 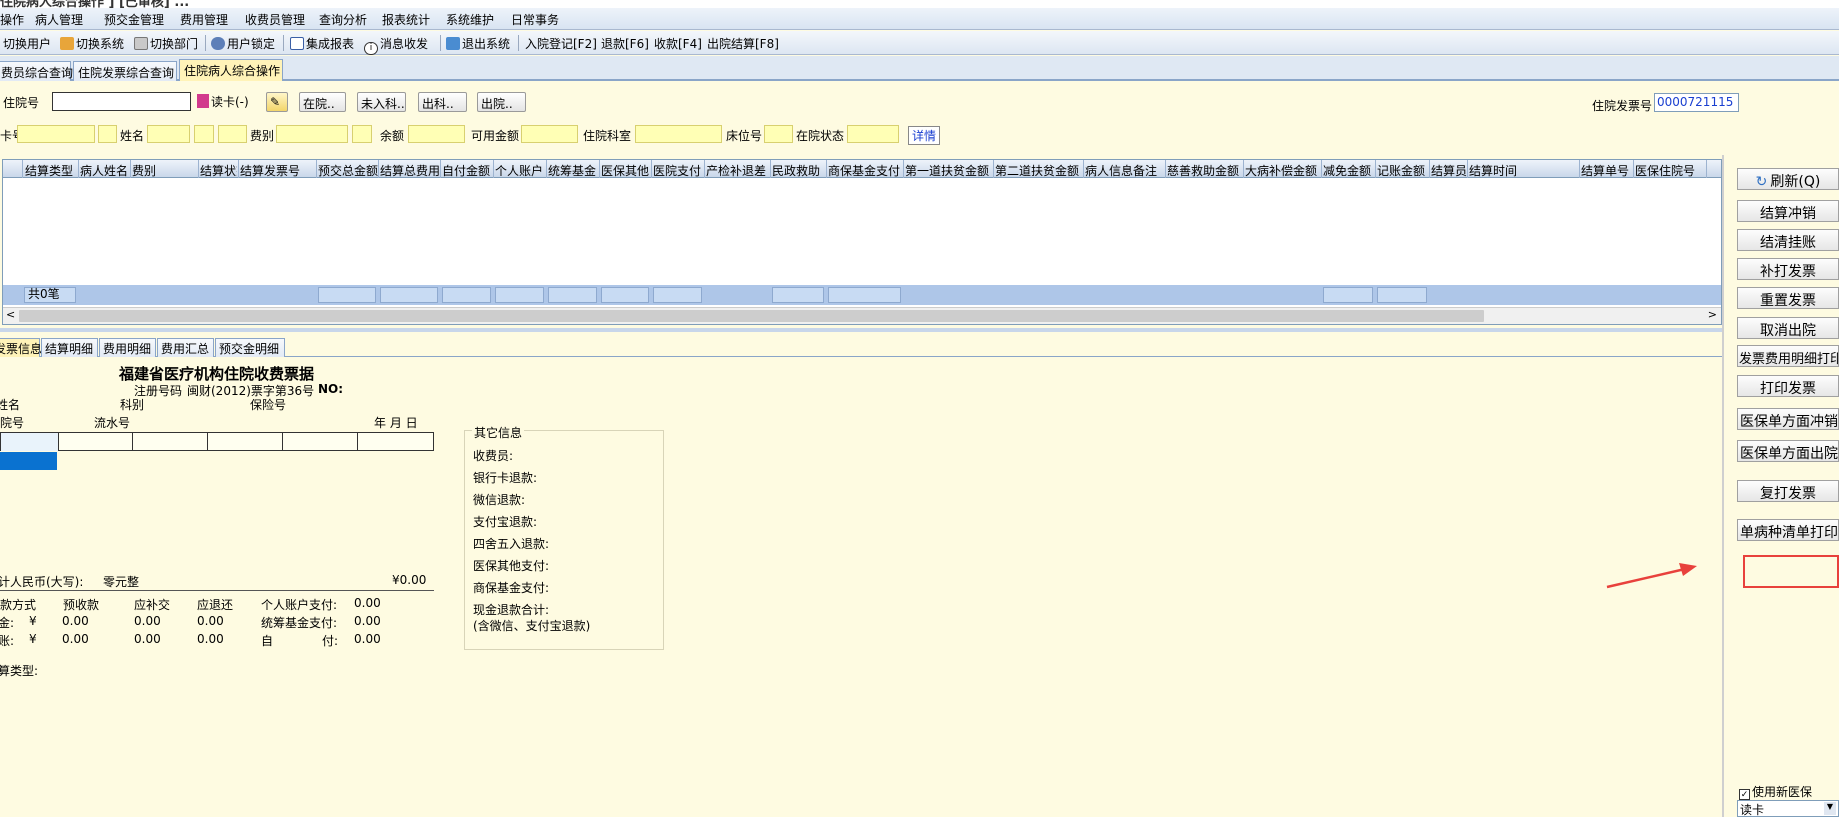 What do you see at coordinates (396, 45) in the screenshot?
I see `messages-button: i 消息收发` at bounding box center [396, 45].